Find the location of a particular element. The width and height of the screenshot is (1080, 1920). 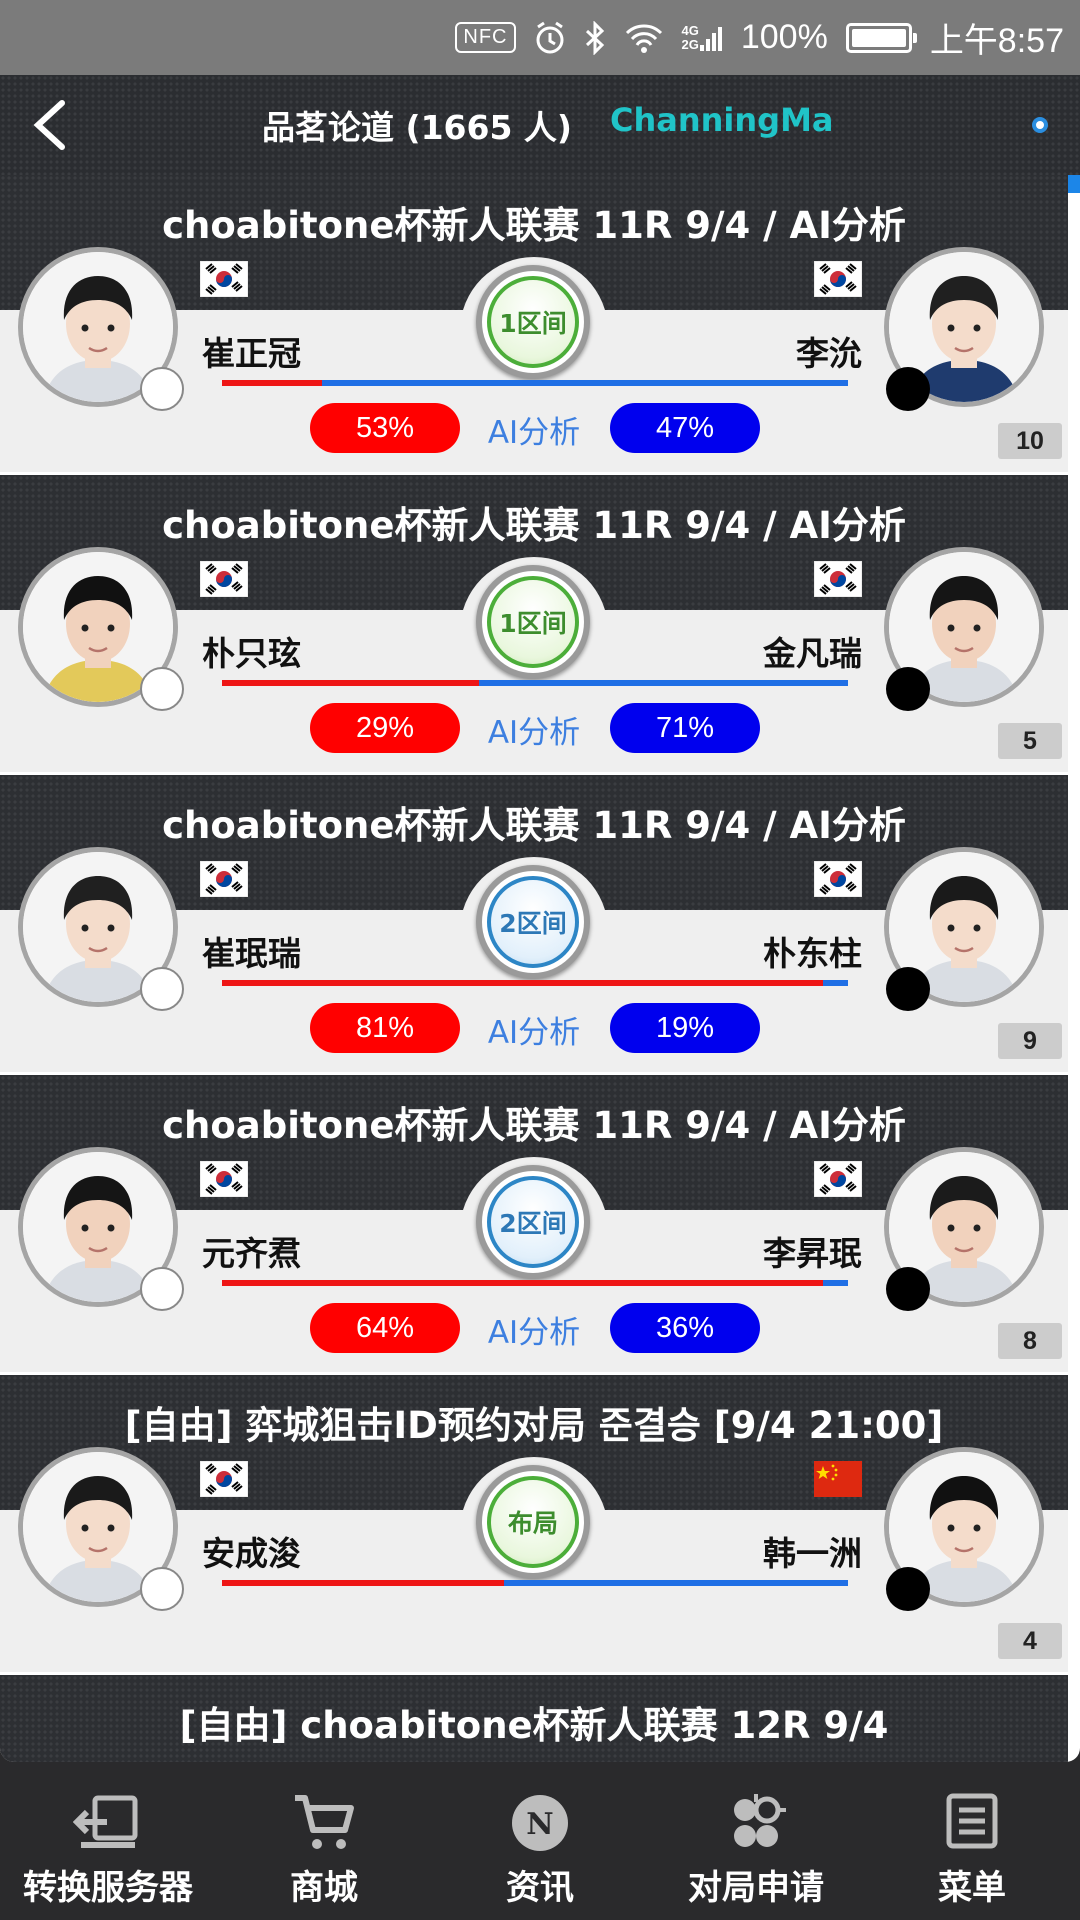

win-rate-right: 71% is located at coordinates (685, 728).